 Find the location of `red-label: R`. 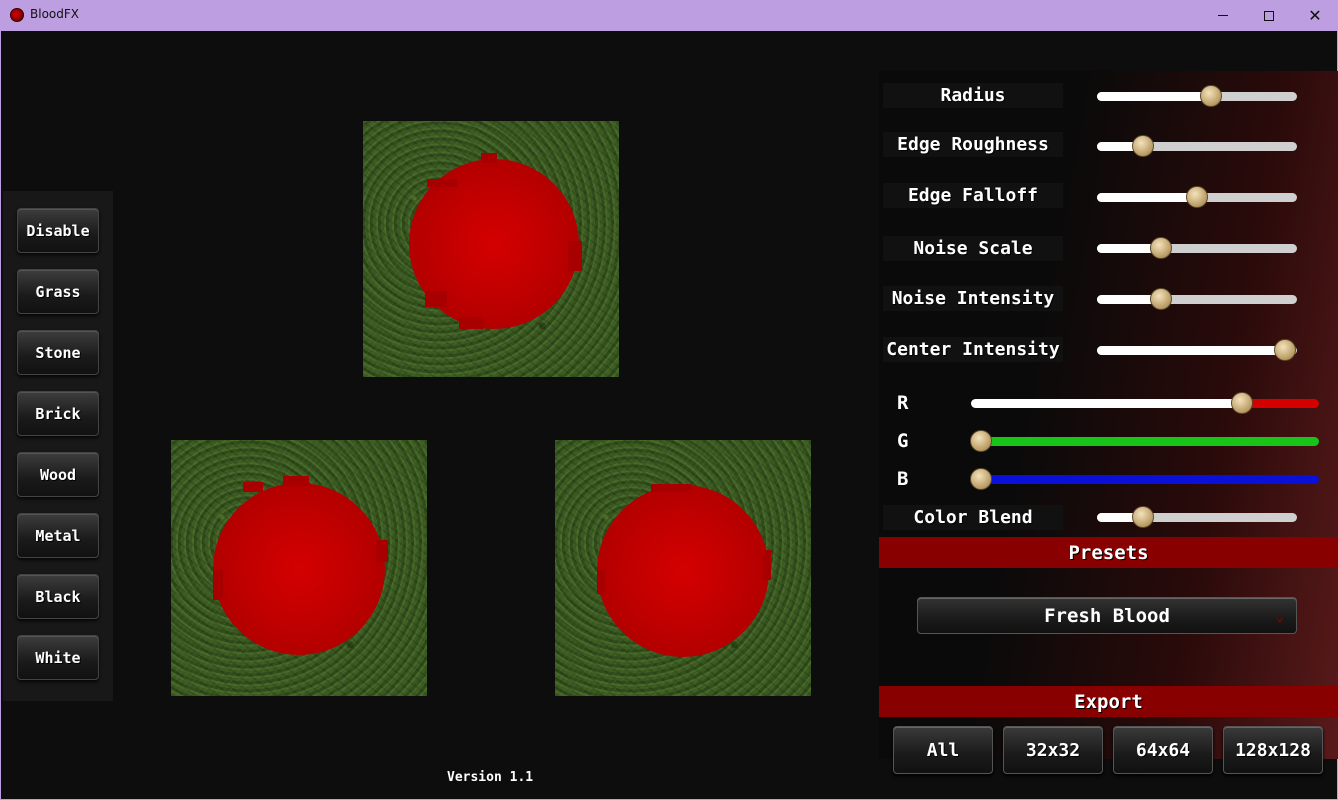

red-label: R is located at coordinates (903, 403).